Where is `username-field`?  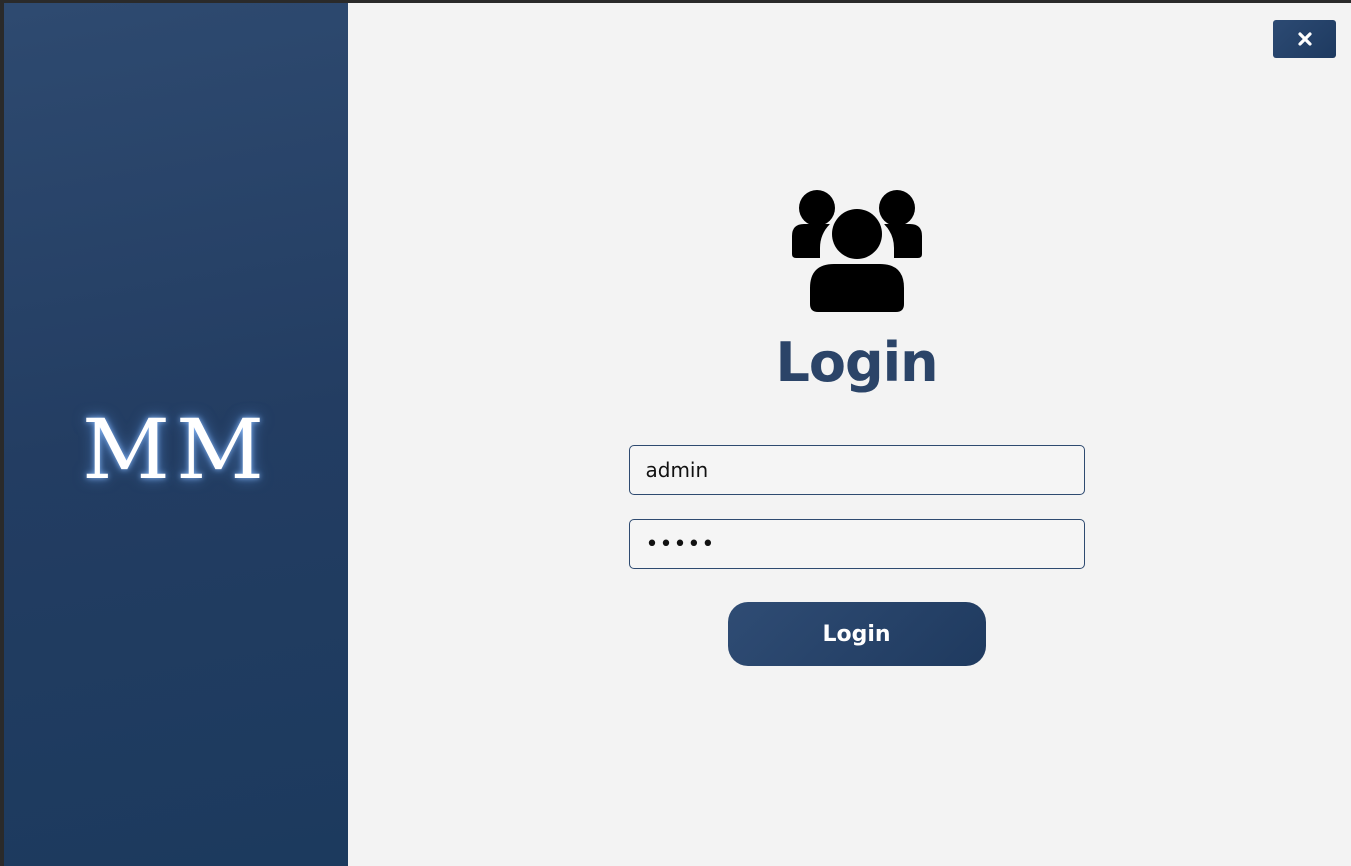
username-field is located at coordinates (856, 470).